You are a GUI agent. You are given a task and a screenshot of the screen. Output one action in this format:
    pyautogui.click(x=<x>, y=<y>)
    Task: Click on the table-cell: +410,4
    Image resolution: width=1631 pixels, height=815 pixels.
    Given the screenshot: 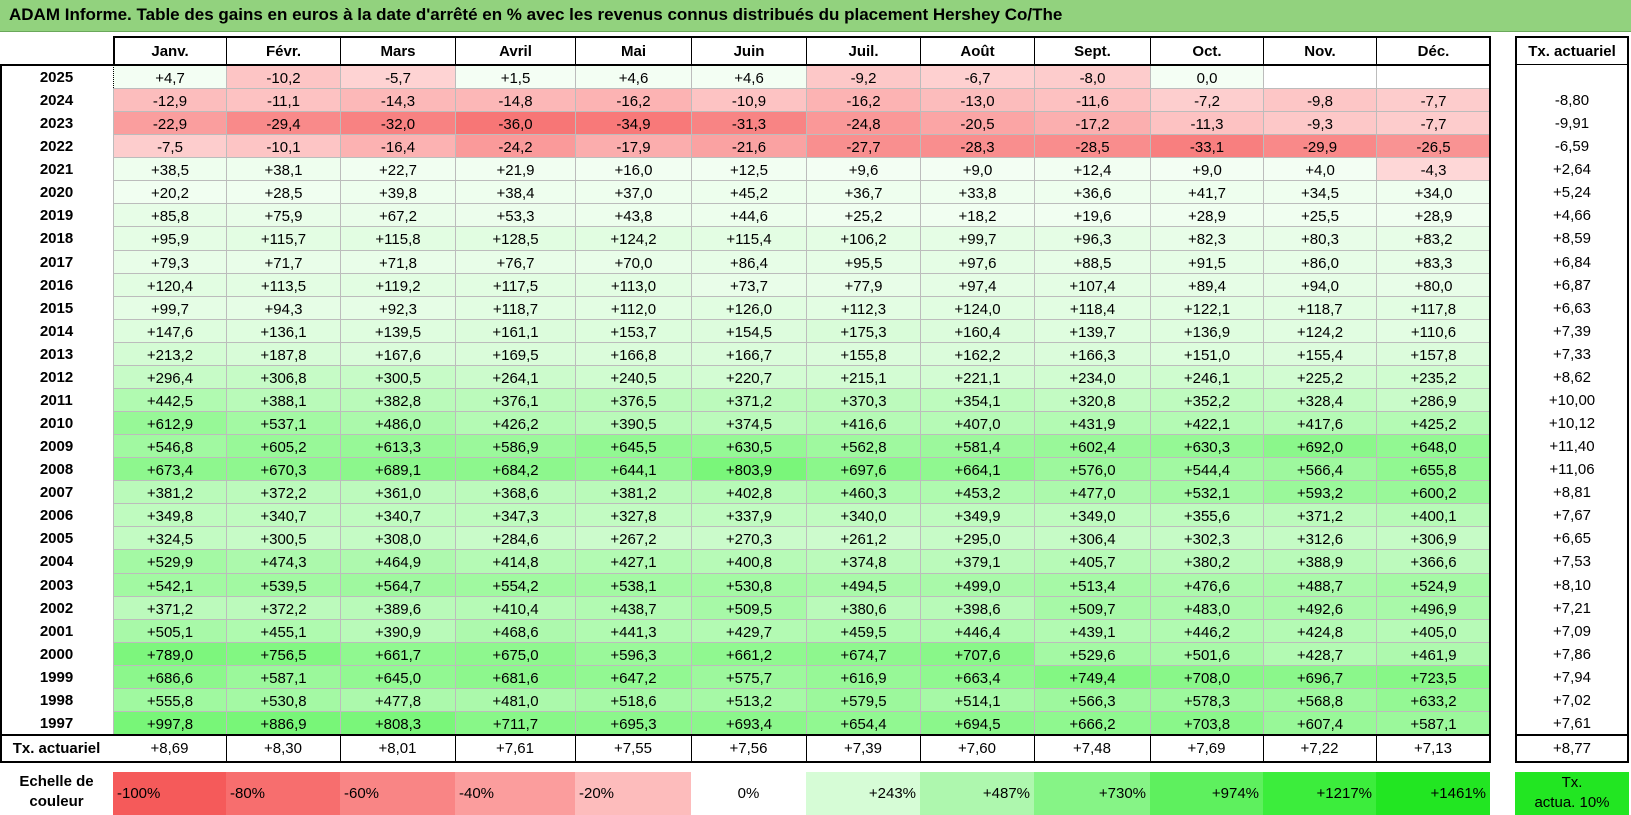 What is the action you would take?
    pyautogui.click(x=515, y=608)
    